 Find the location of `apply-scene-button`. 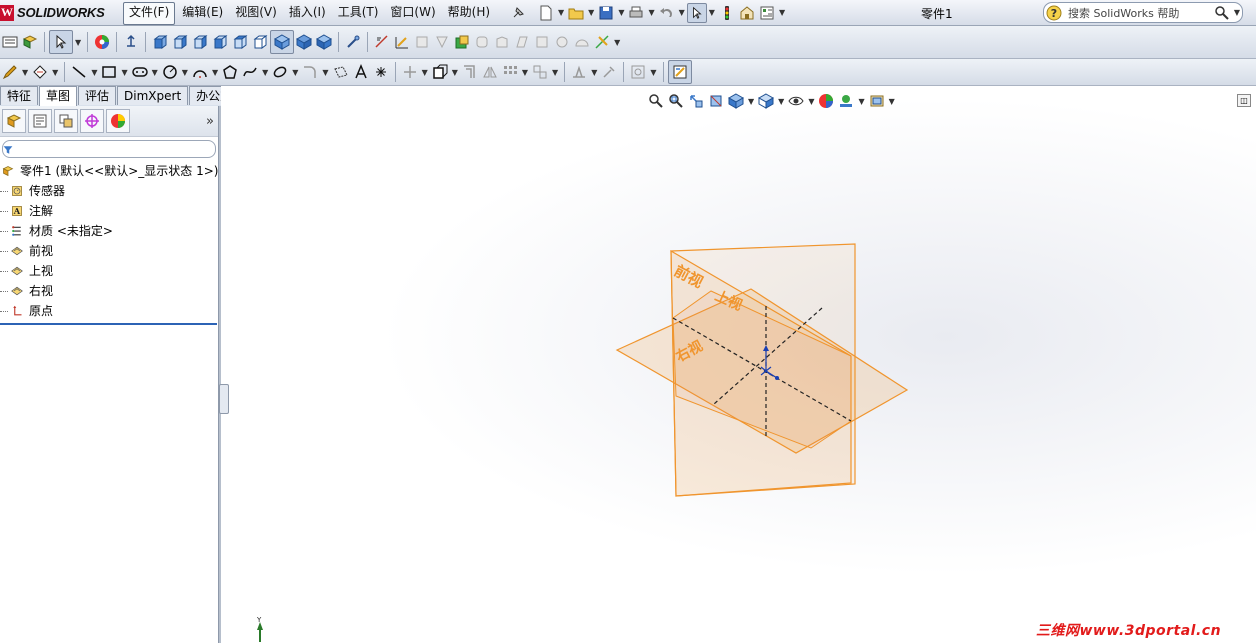

apply-scene-button is located at coordinates (846, 101).